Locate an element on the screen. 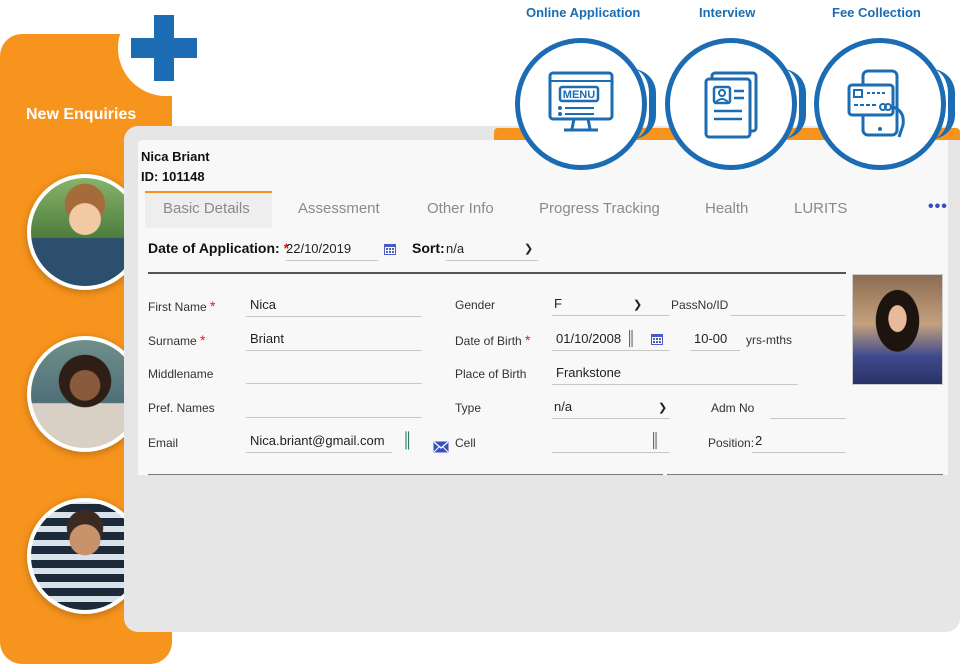  type-select: n/a is located at coordinates (611, 409).